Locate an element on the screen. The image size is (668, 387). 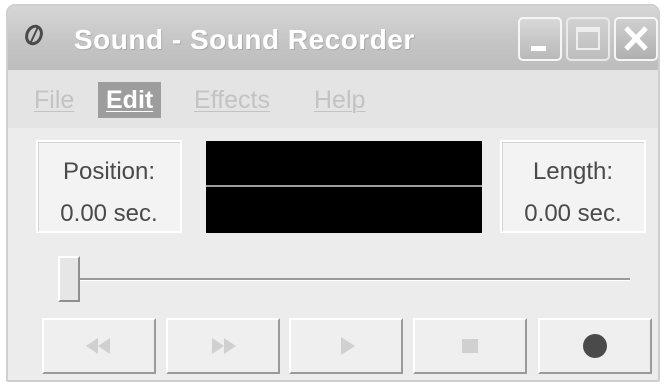
close-button is located at coordinates (636, 39).